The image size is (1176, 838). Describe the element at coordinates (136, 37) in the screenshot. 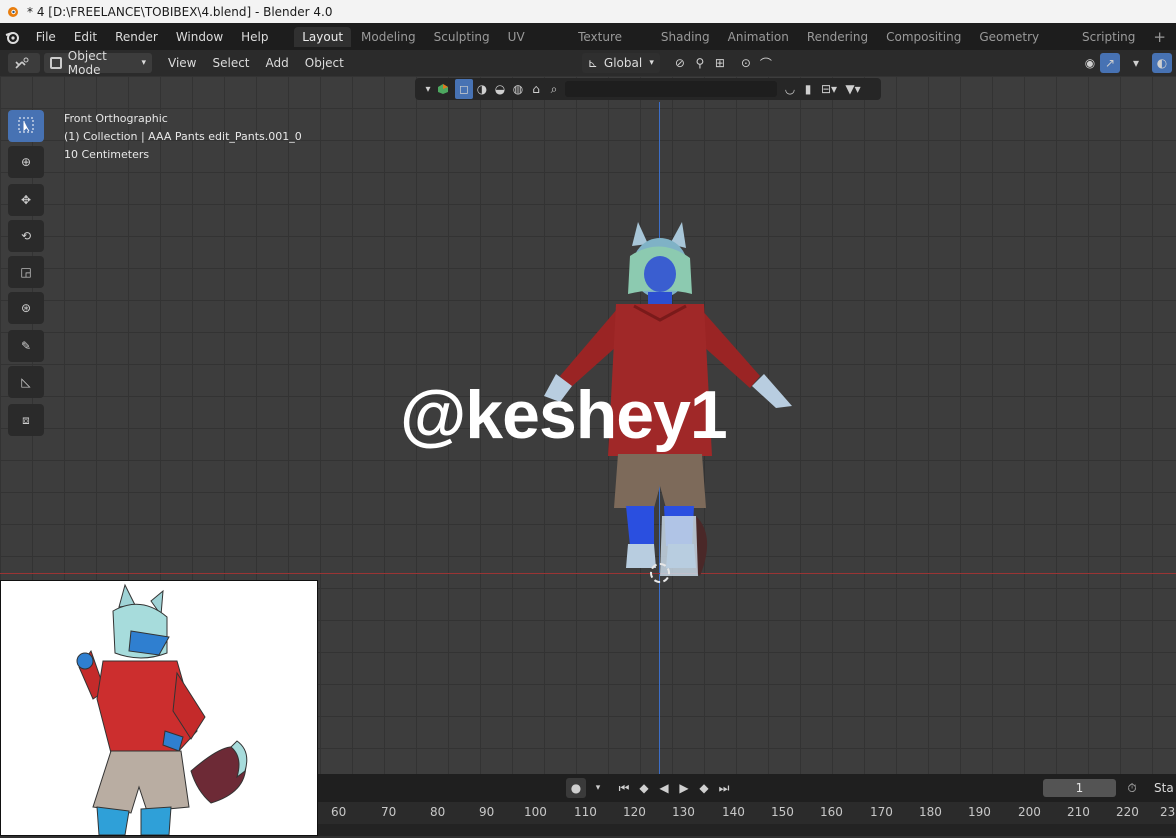

I see `menu-render: Render` at that location.